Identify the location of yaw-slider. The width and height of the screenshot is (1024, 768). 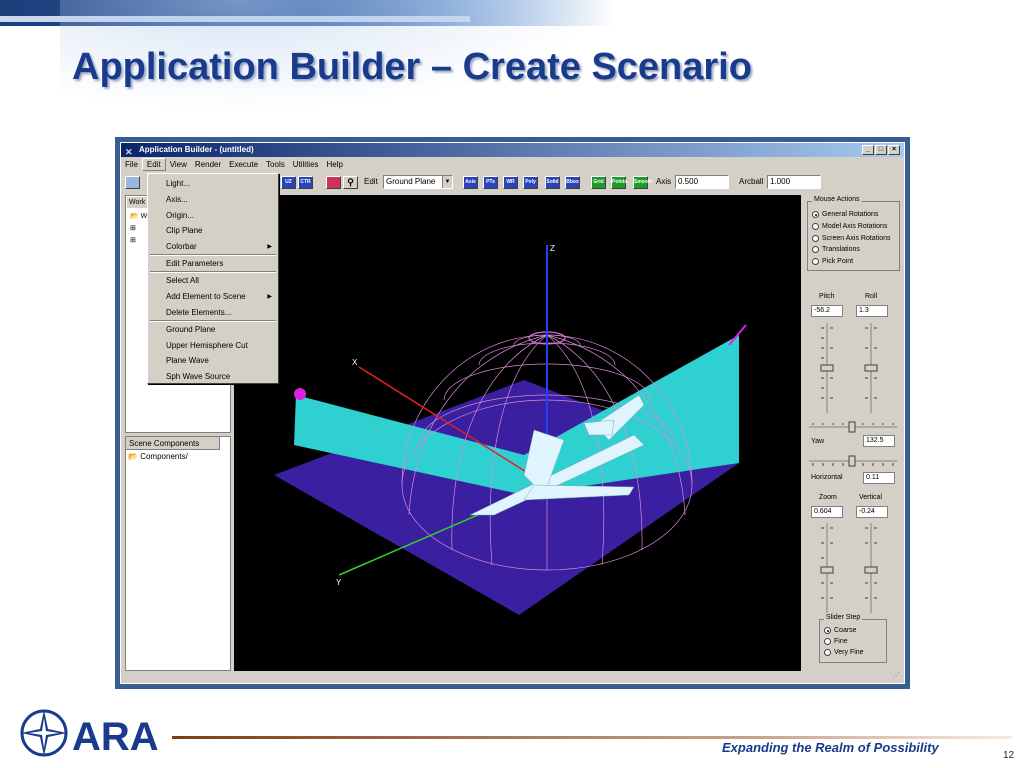
(853, 427).